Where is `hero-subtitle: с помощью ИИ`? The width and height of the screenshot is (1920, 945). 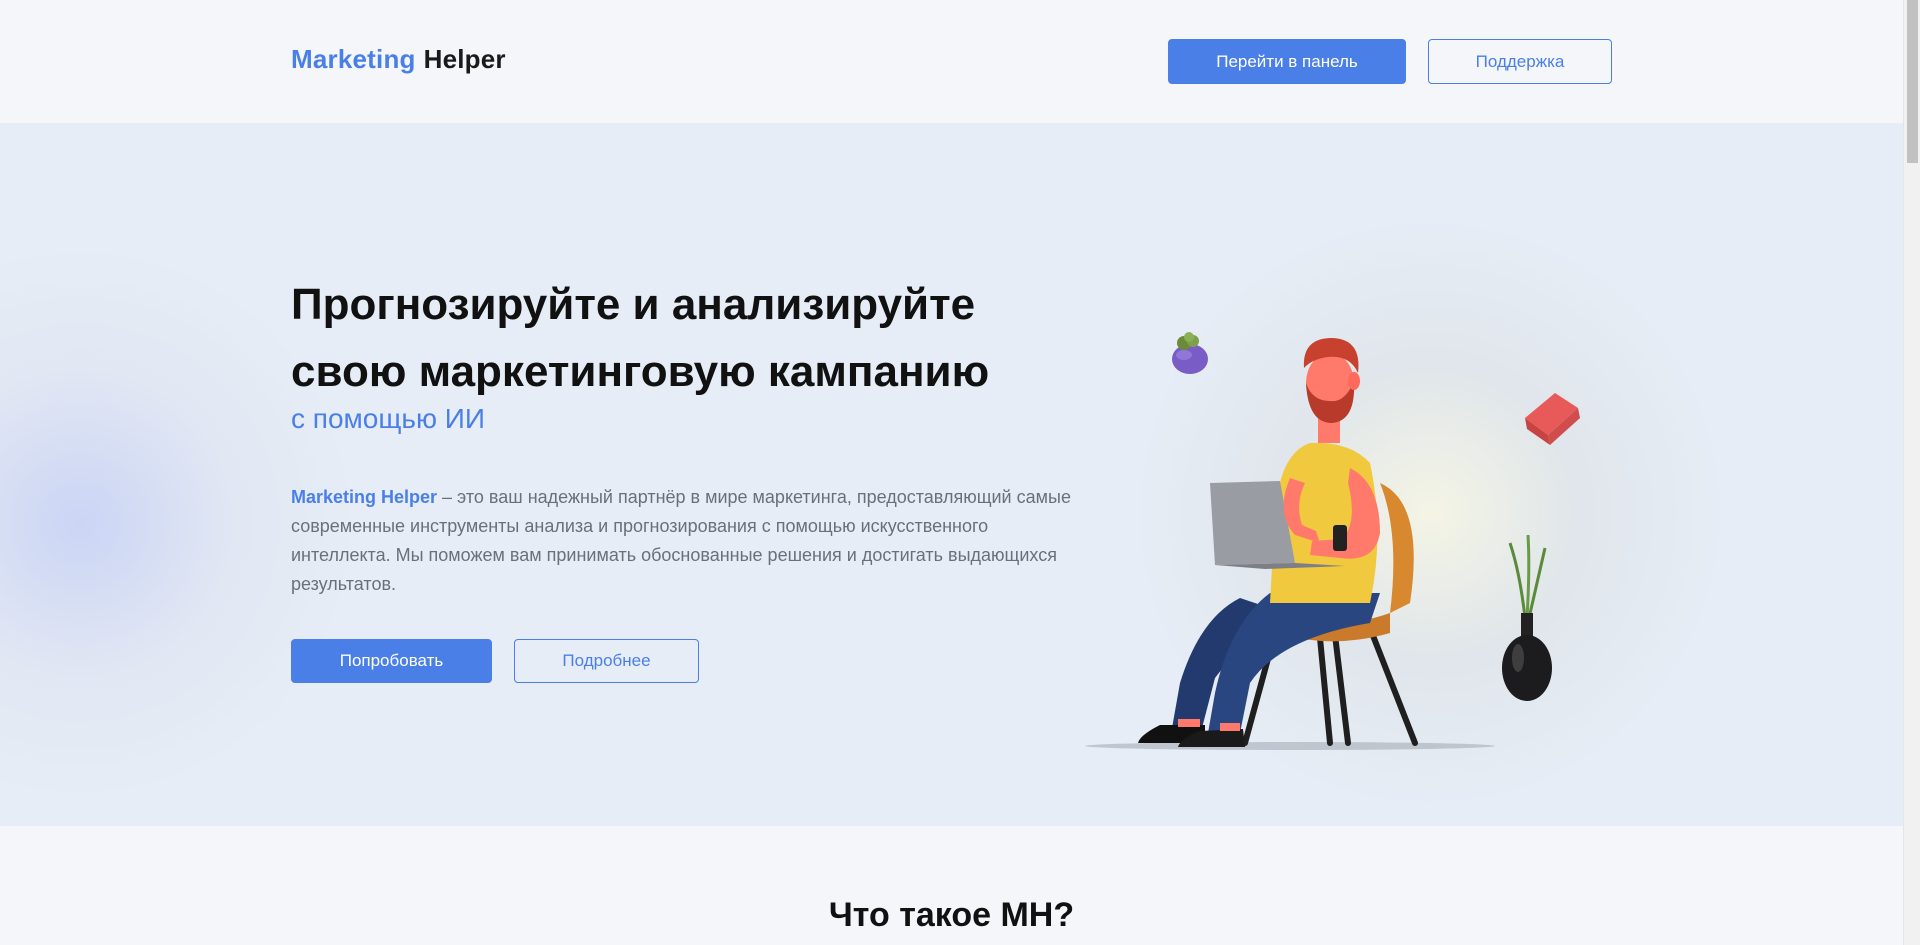 hero-subtitle: с помощью ИИ is located at coordinates (388, 418).